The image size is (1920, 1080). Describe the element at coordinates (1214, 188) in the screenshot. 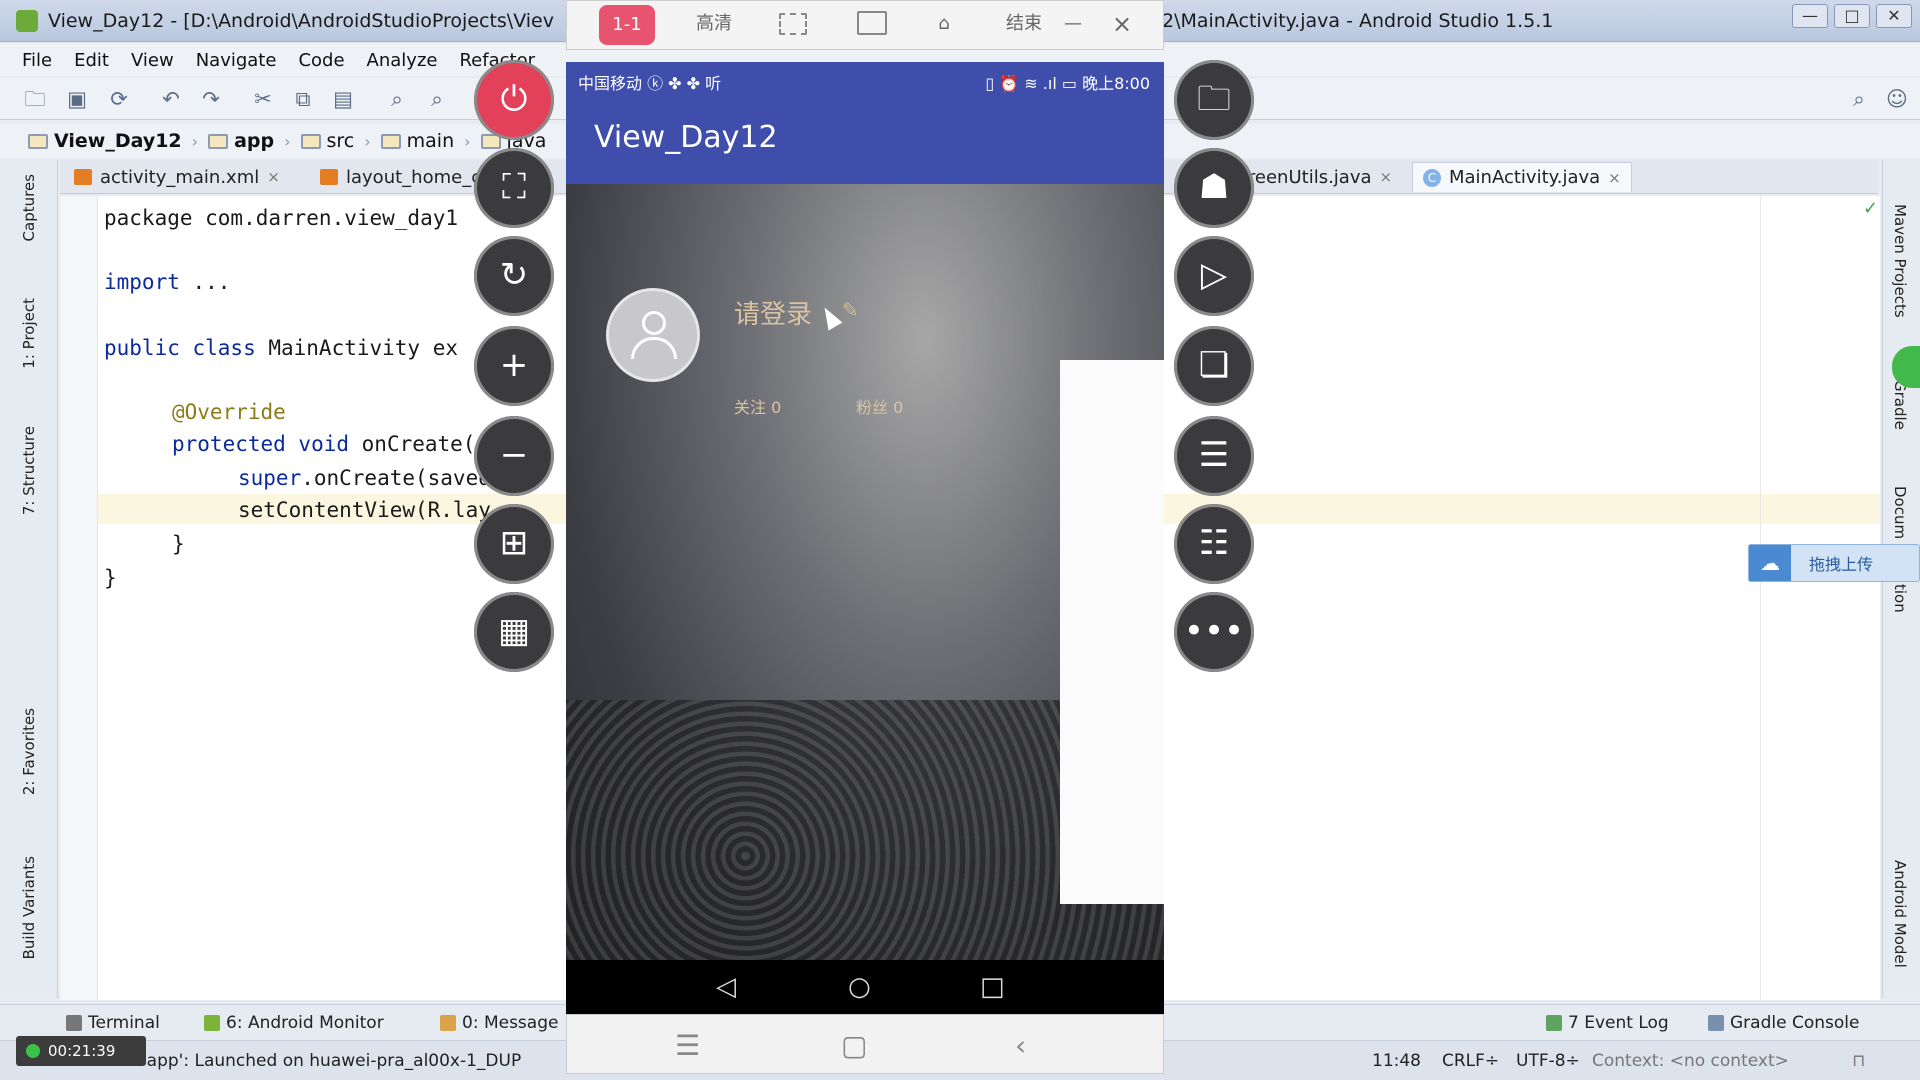

I see `android-button: ☗` at that location.